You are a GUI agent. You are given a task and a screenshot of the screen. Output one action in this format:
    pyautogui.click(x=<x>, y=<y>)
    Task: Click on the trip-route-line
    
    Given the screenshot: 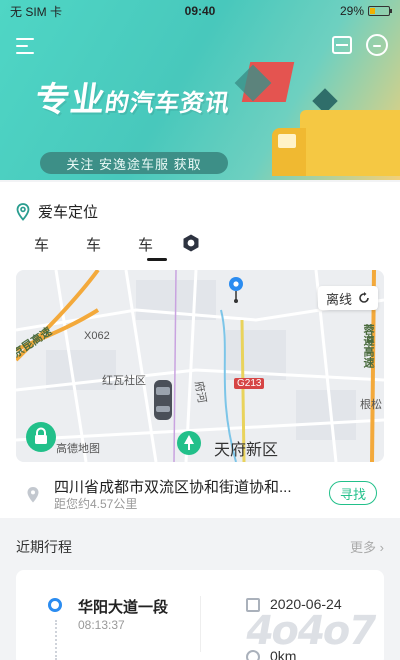 What is the action you would take?
    pyautogui.click(x=56, y=640)
    